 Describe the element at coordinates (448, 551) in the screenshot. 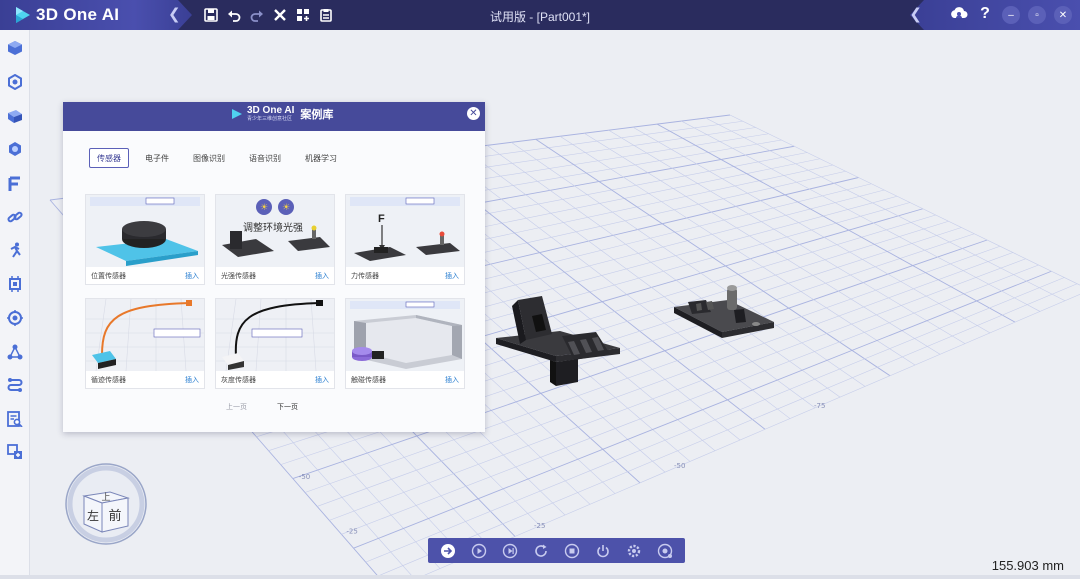

I see `exit-icon` at that location.